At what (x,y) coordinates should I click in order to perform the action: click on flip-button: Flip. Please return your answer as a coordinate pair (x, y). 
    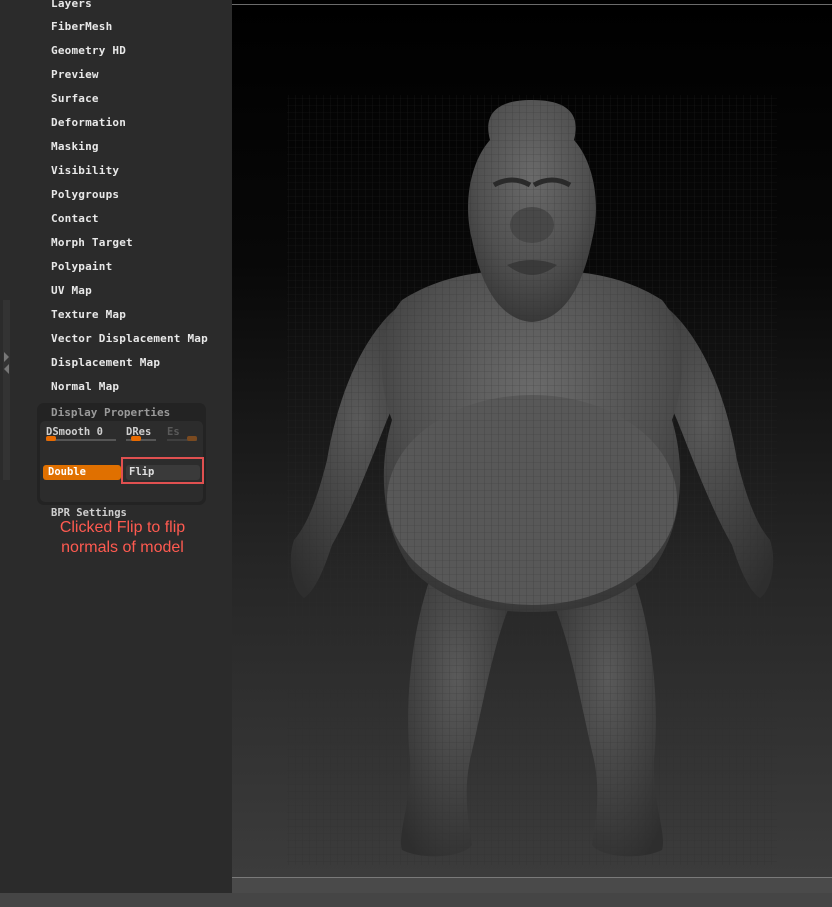
    Looking at the image, I should click on (163, 472).